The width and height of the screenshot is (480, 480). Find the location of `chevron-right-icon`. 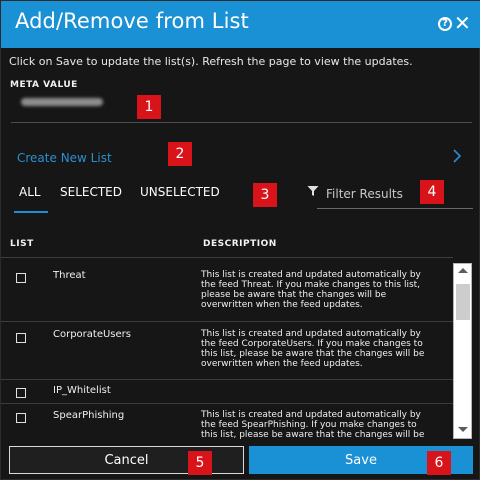

chevron-right-icon is located at coordinates (457, 156).